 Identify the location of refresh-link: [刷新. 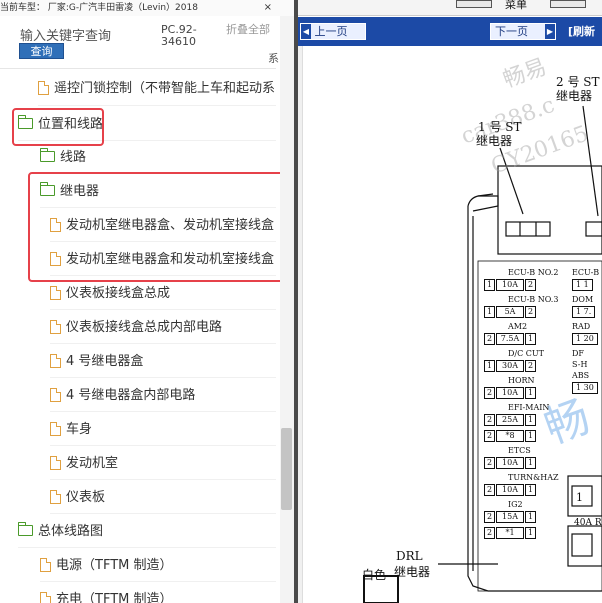
(581, 31).